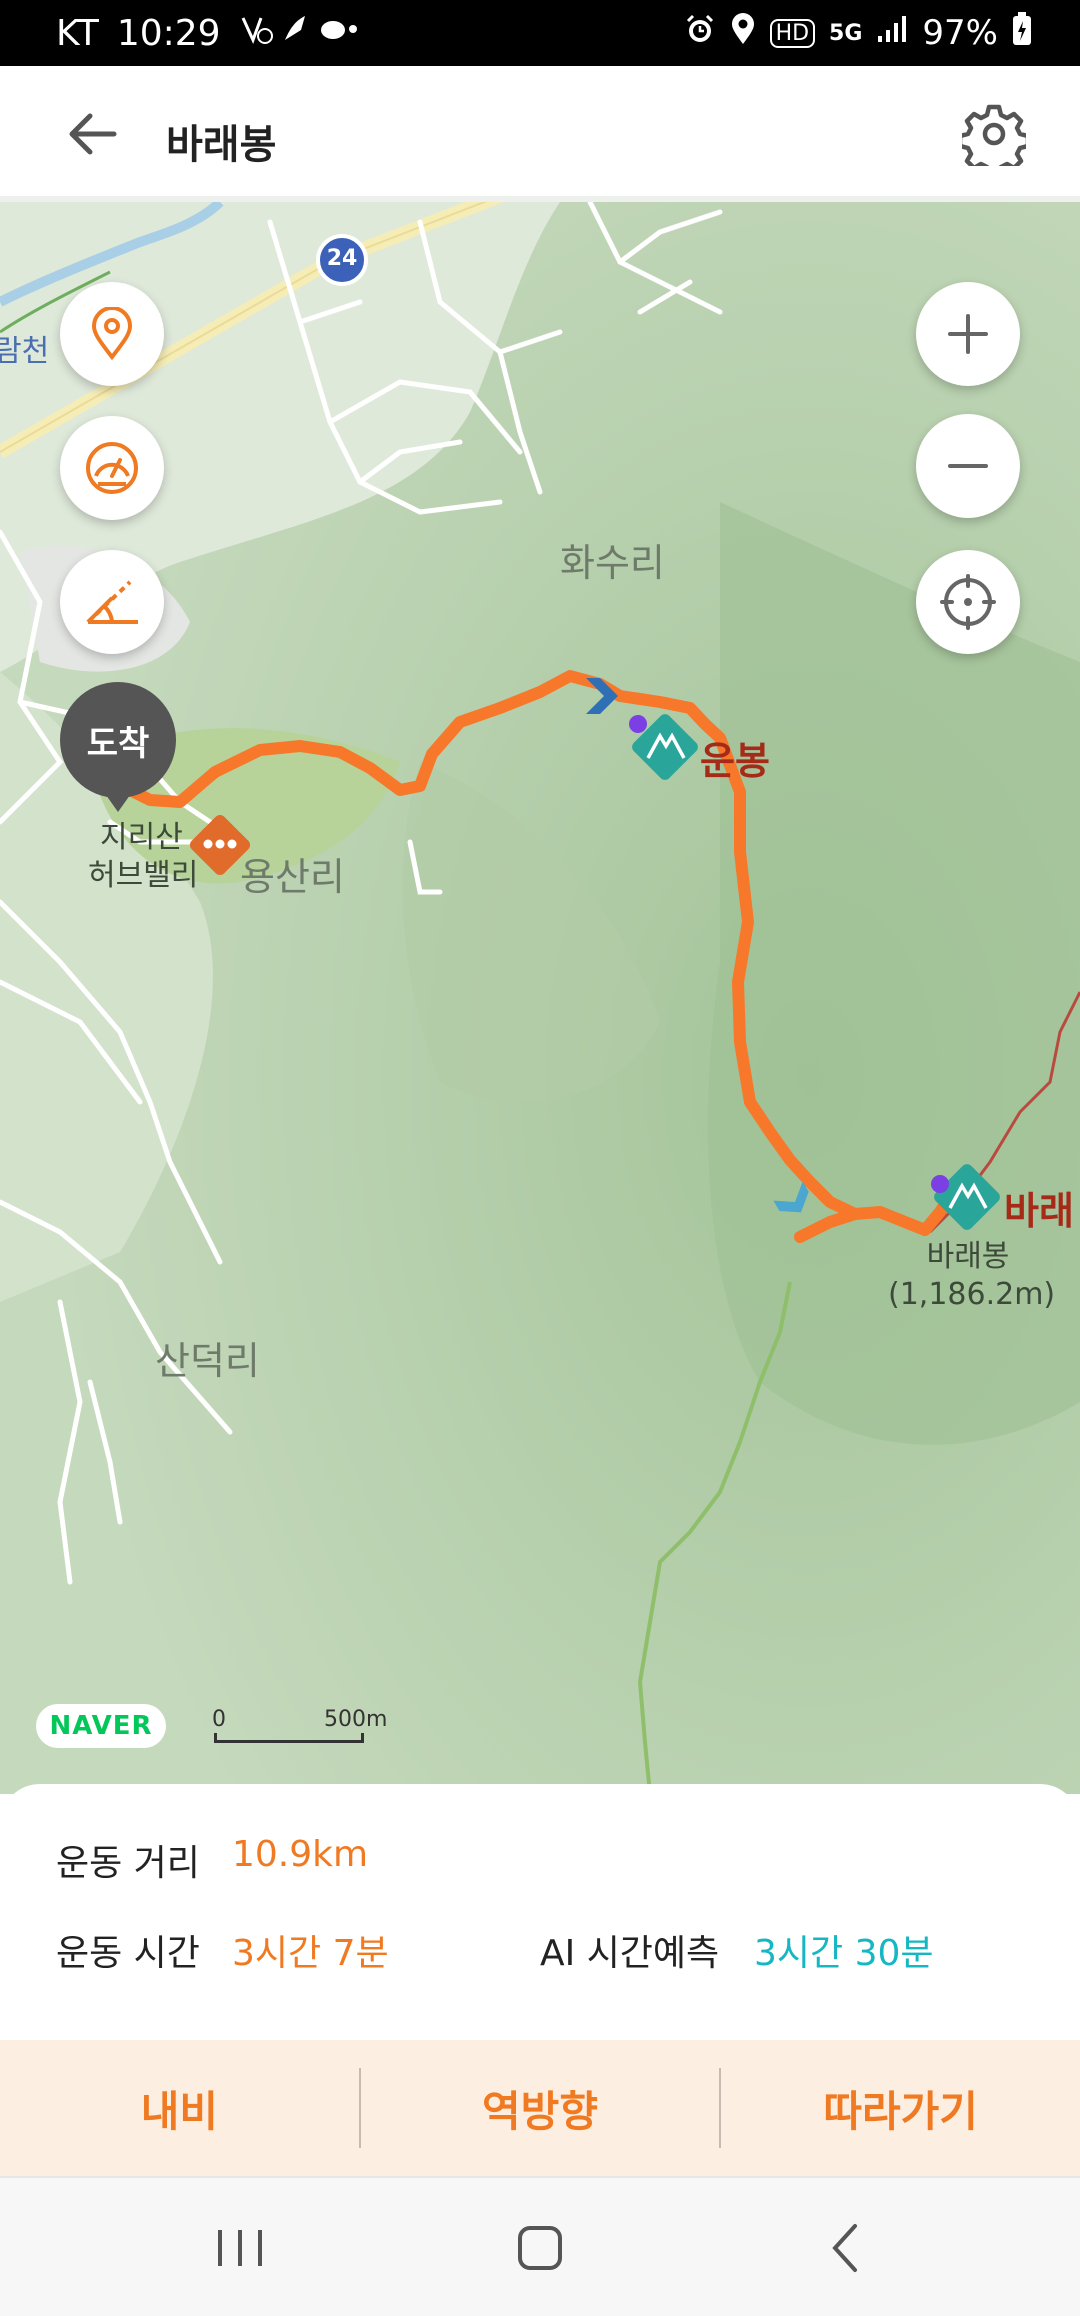  I want to click on crosshair-icon, so click(968, 602).